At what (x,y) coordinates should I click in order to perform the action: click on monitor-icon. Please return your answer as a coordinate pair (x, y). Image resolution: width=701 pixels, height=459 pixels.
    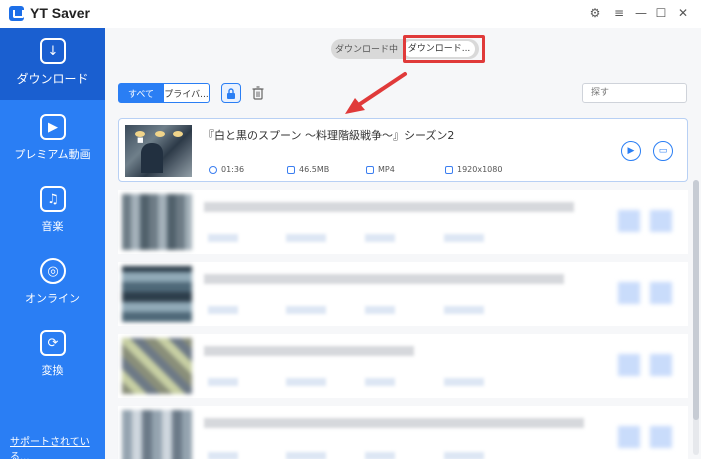
    Looking at the image, I should click on (449, 169).